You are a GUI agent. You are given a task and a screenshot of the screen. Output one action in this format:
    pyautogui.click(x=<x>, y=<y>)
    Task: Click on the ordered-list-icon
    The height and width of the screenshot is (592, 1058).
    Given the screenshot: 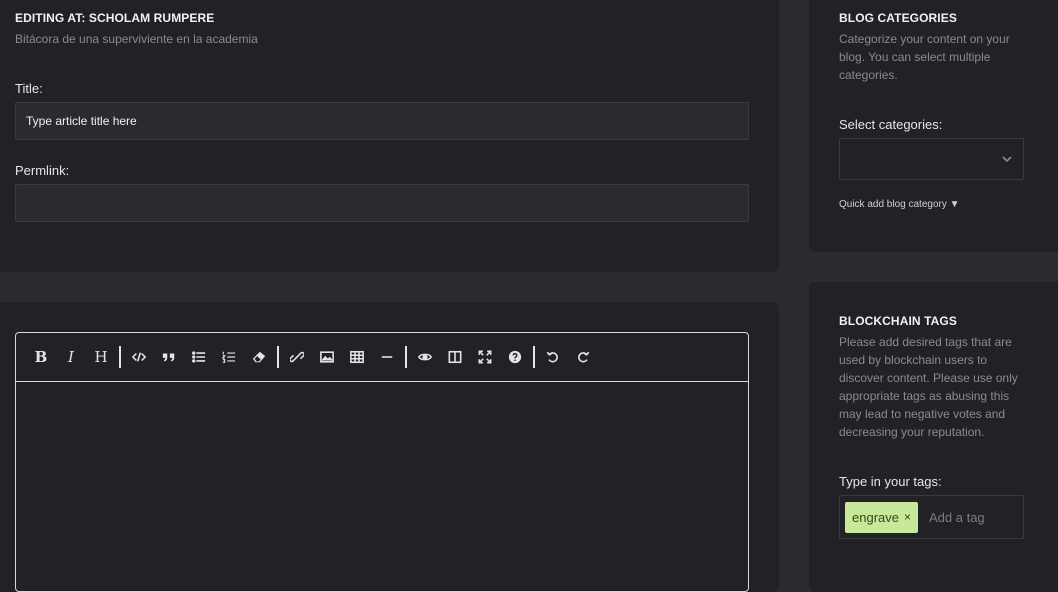 What is the action you would take?
    pyautogui.click(x=229, y=357)
    